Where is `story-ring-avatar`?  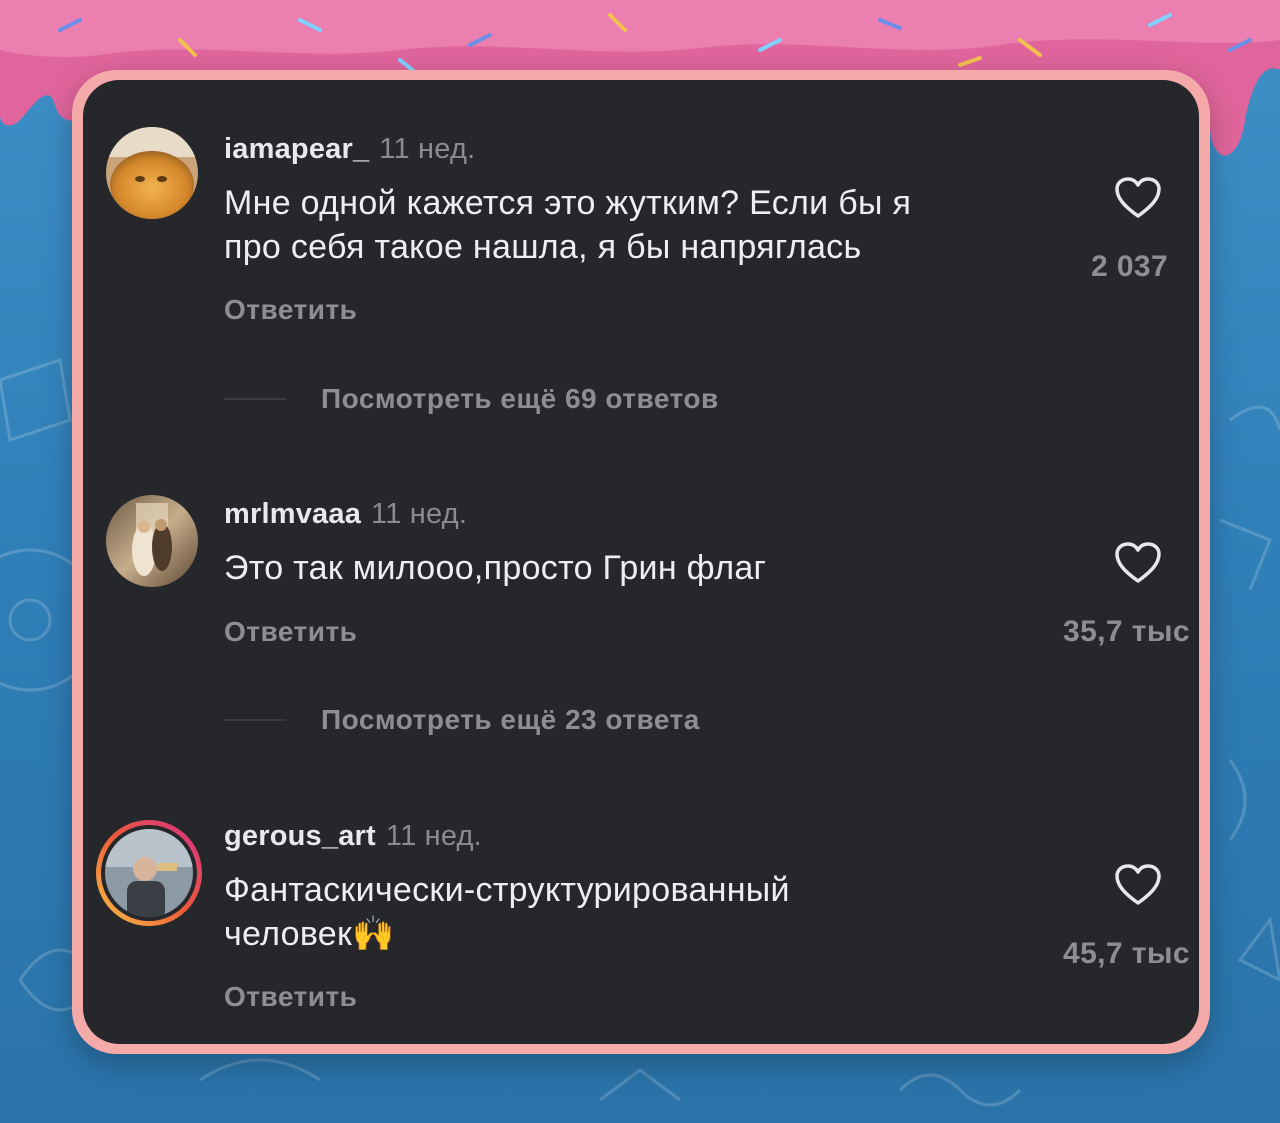
story-ring-avatar is located at coordinates (149, 873).